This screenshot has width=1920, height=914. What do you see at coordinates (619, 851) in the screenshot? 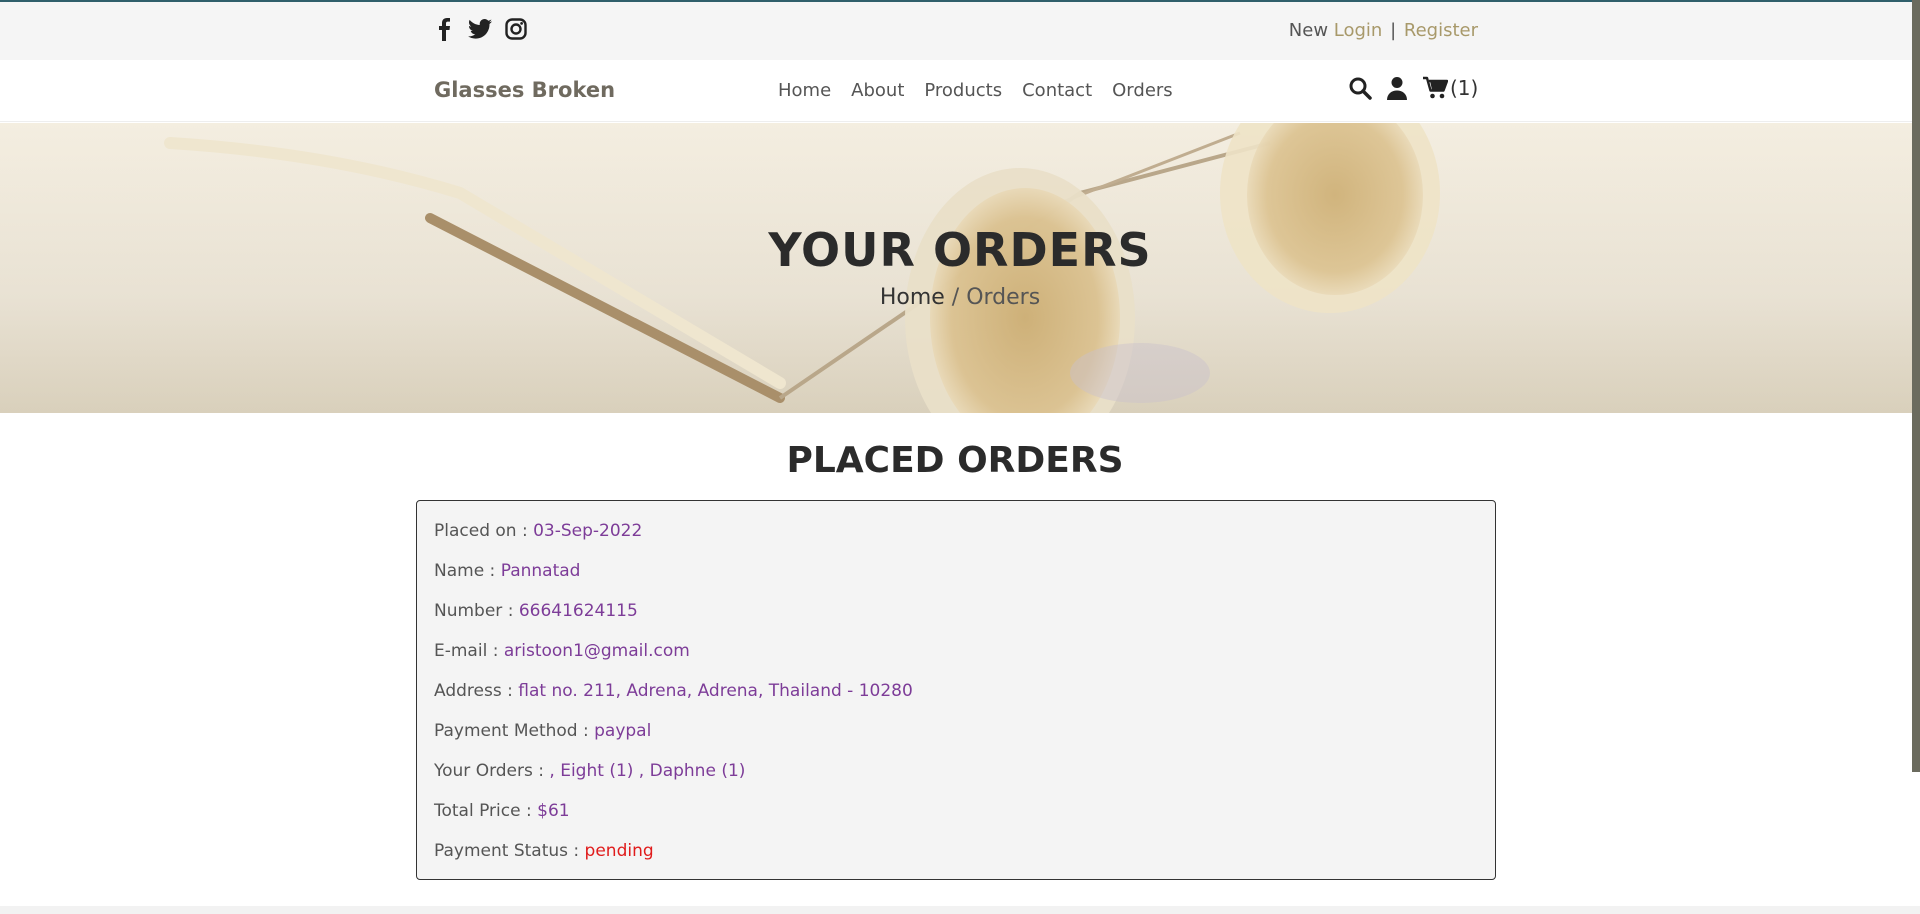
I see `payment-status-badge: pending` at bounding box center [619, 851].